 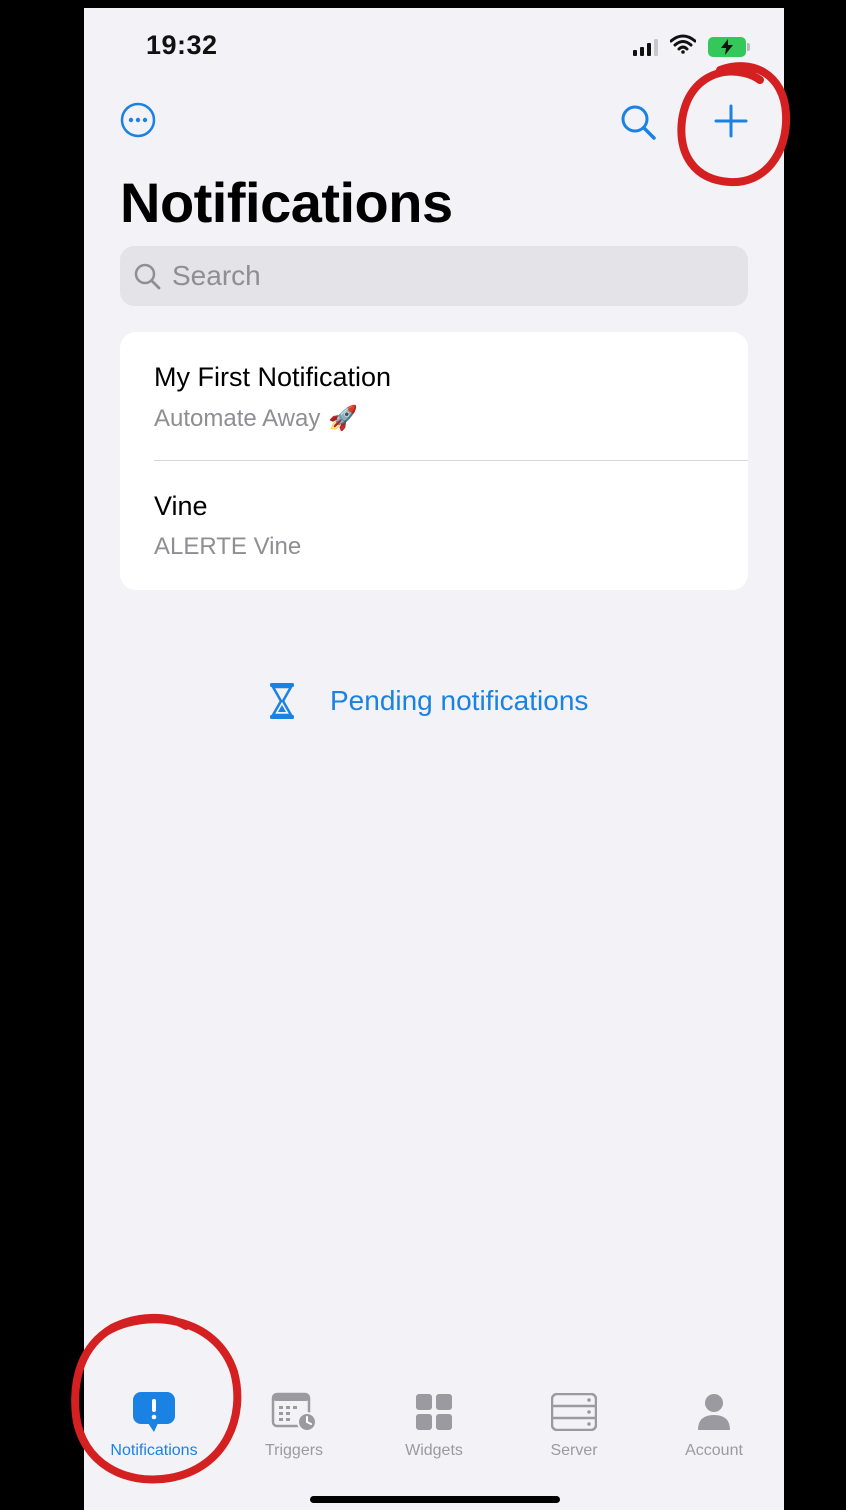 I want to click on person-icon, so click(x=714, y=1412).